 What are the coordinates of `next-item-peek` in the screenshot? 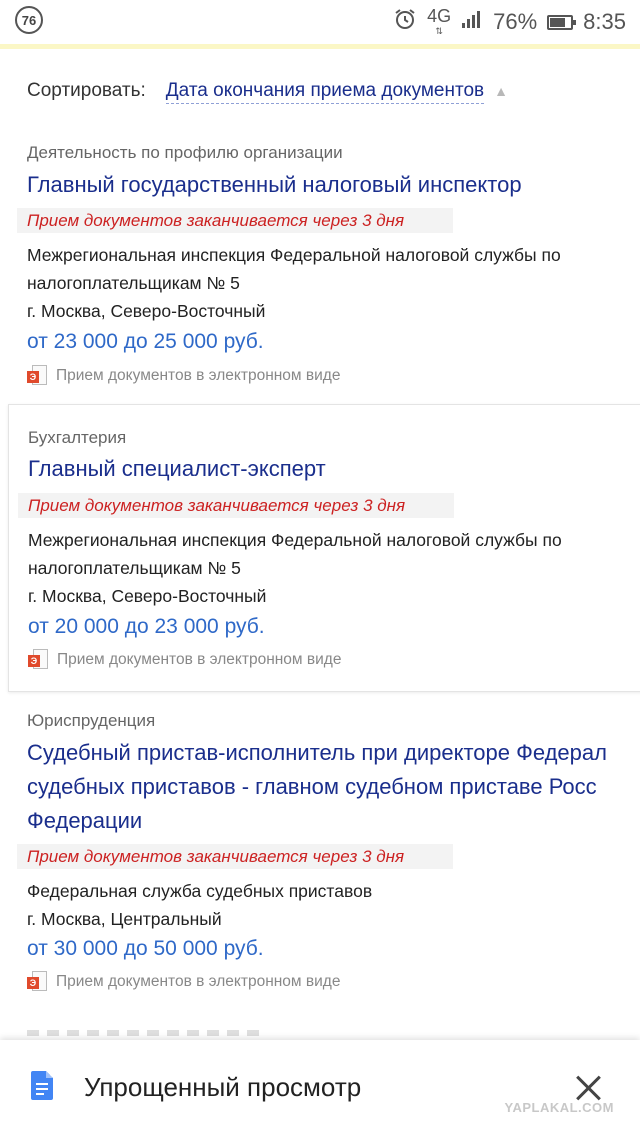 It's located at (147, 1033).